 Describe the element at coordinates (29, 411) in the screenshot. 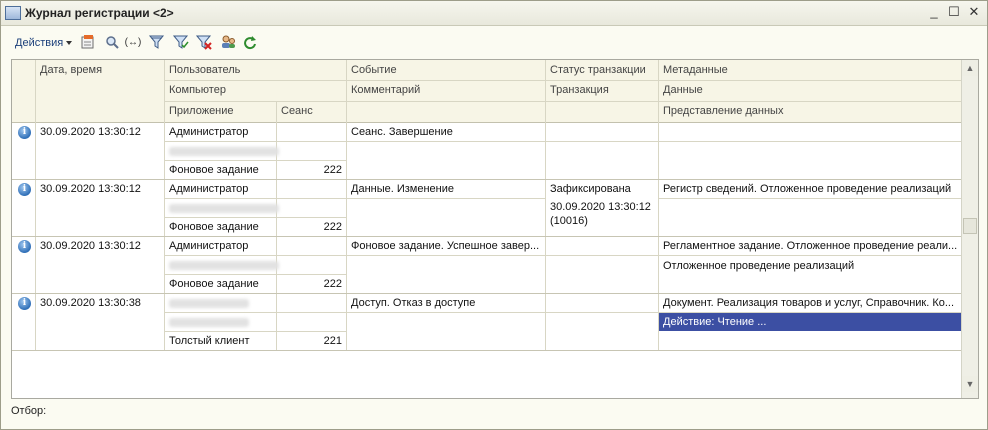

I see `filter-label: Отбор:` at that location.